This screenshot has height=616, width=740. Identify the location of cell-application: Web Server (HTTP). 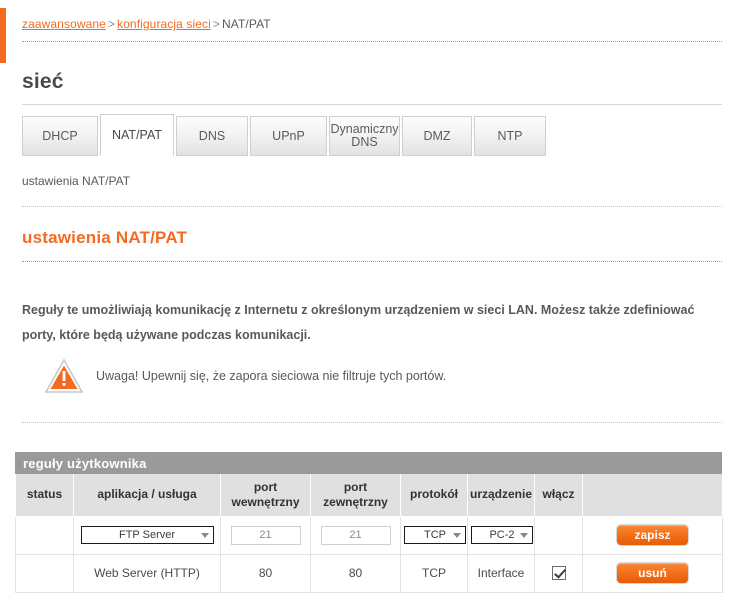
(147, 573).